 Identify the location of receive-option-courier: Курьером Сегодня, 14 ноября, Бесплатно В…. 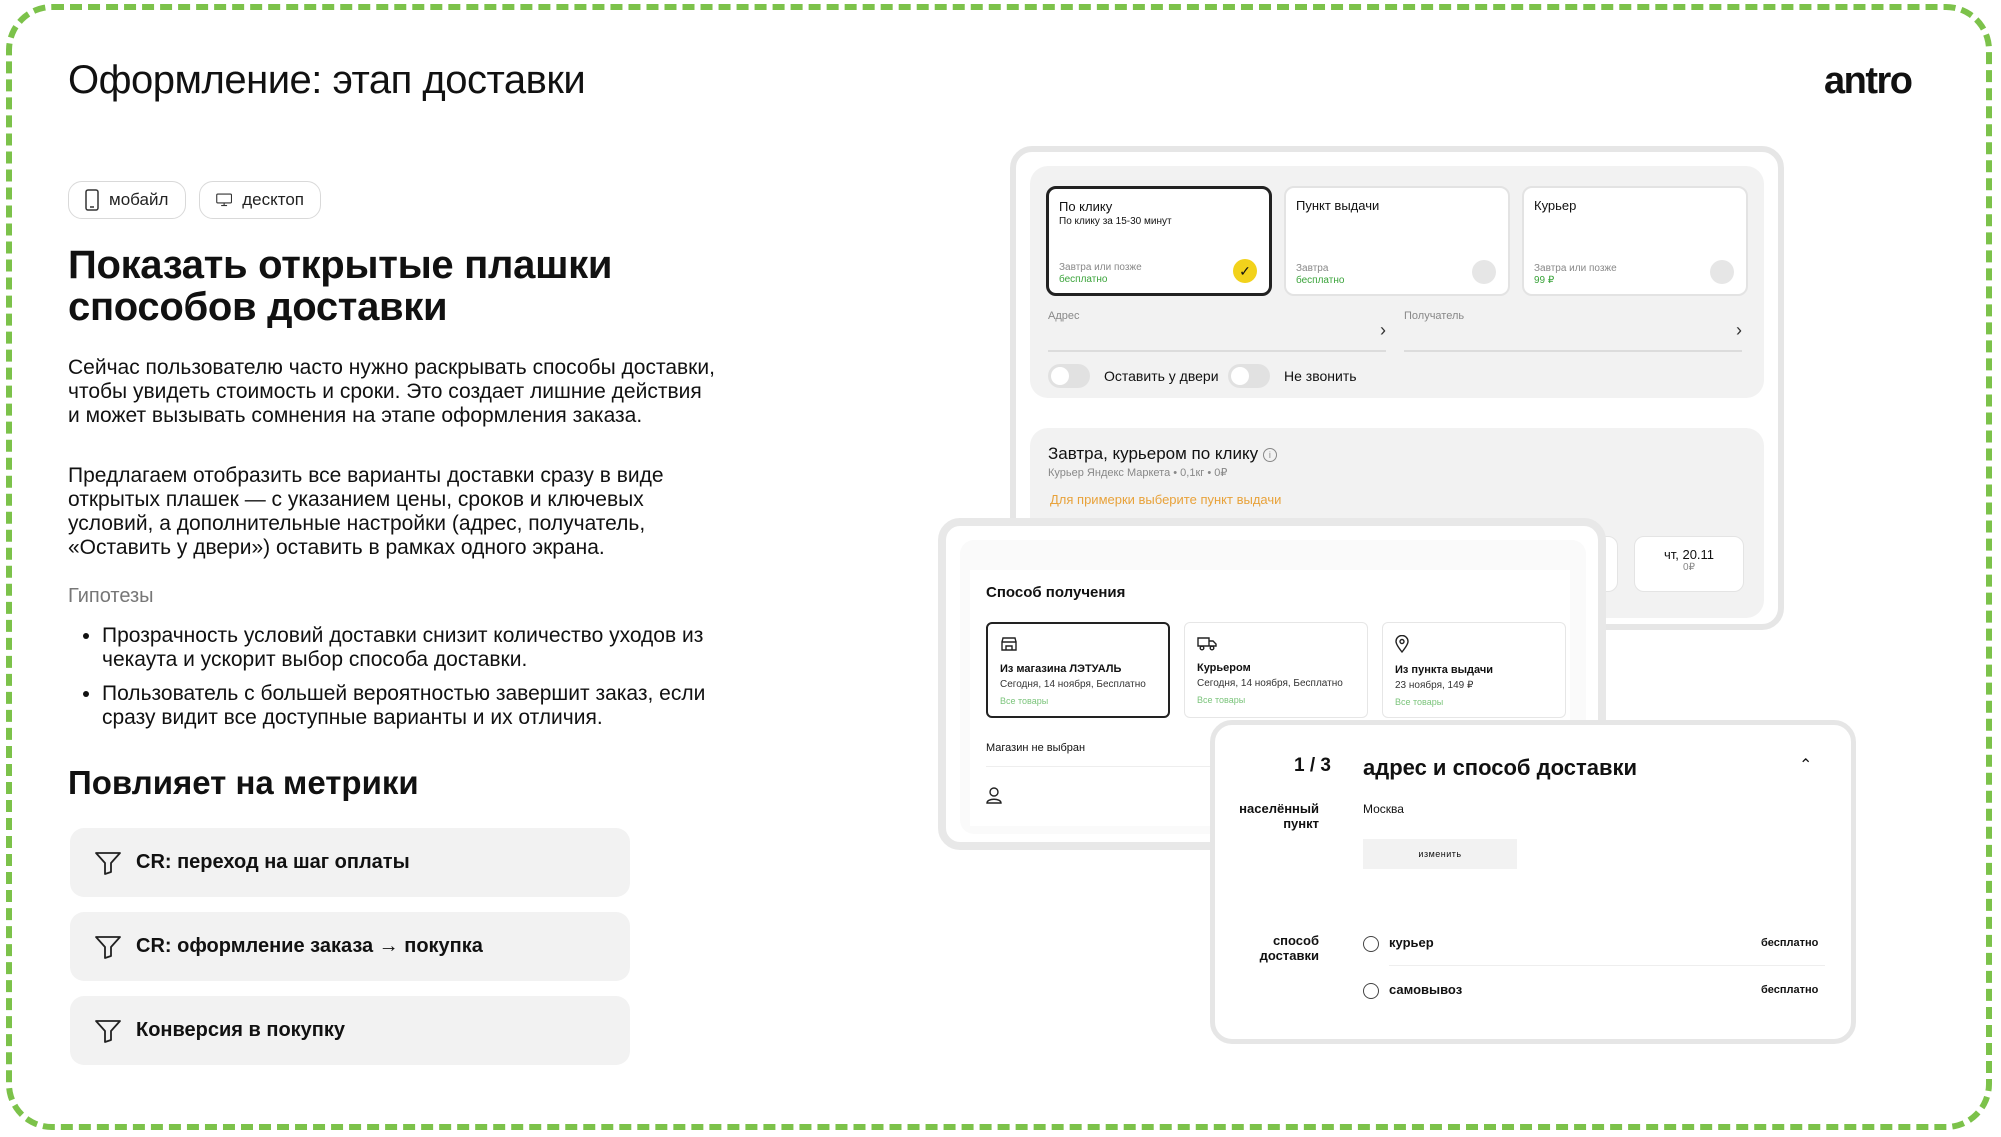
(1276, 670).